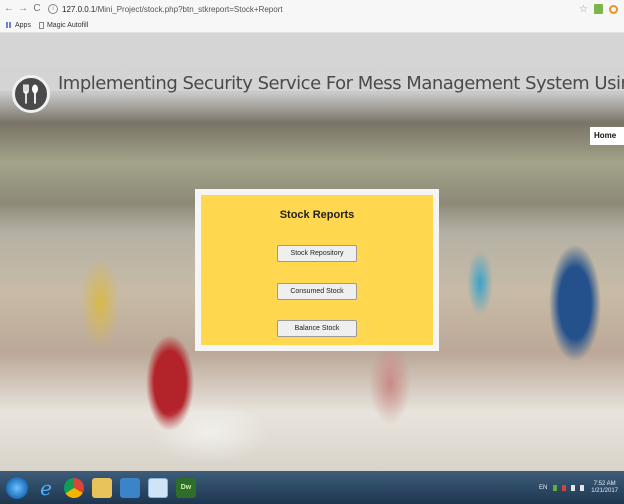 Image resolution: width=624 pixels, height=504 pixels. I want to click on ie-icon: e, so click(46, 488).